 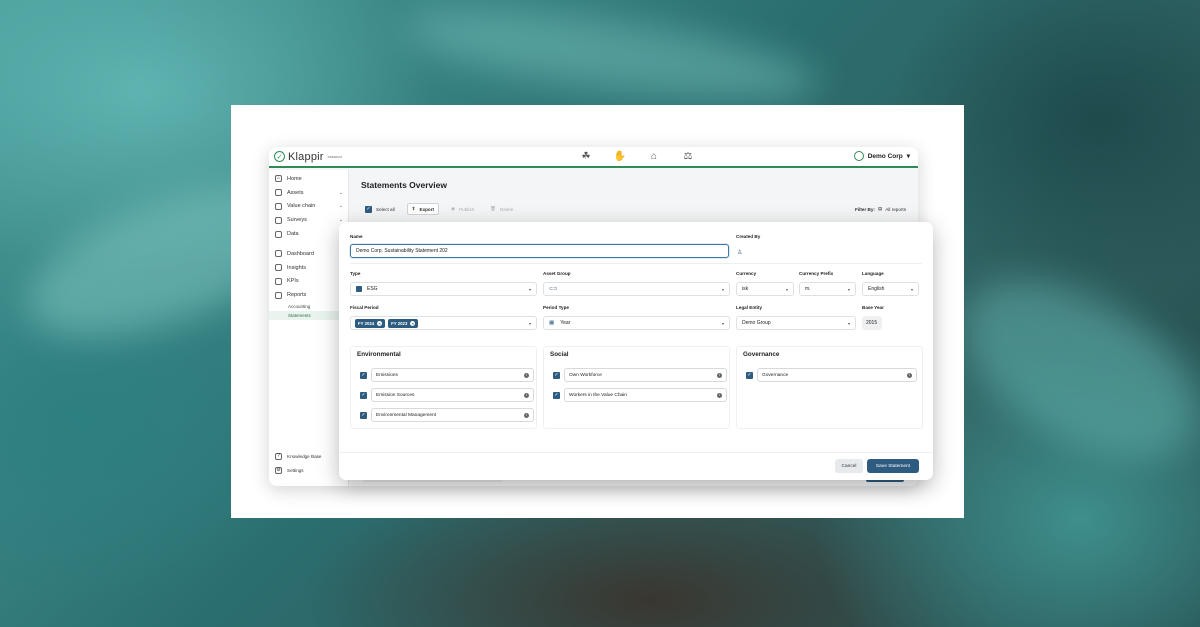 What do you see at coordinates (308, 234) in the screenshot?
I see `sidebar-item-data: Data` at bounding box center [308, 234].